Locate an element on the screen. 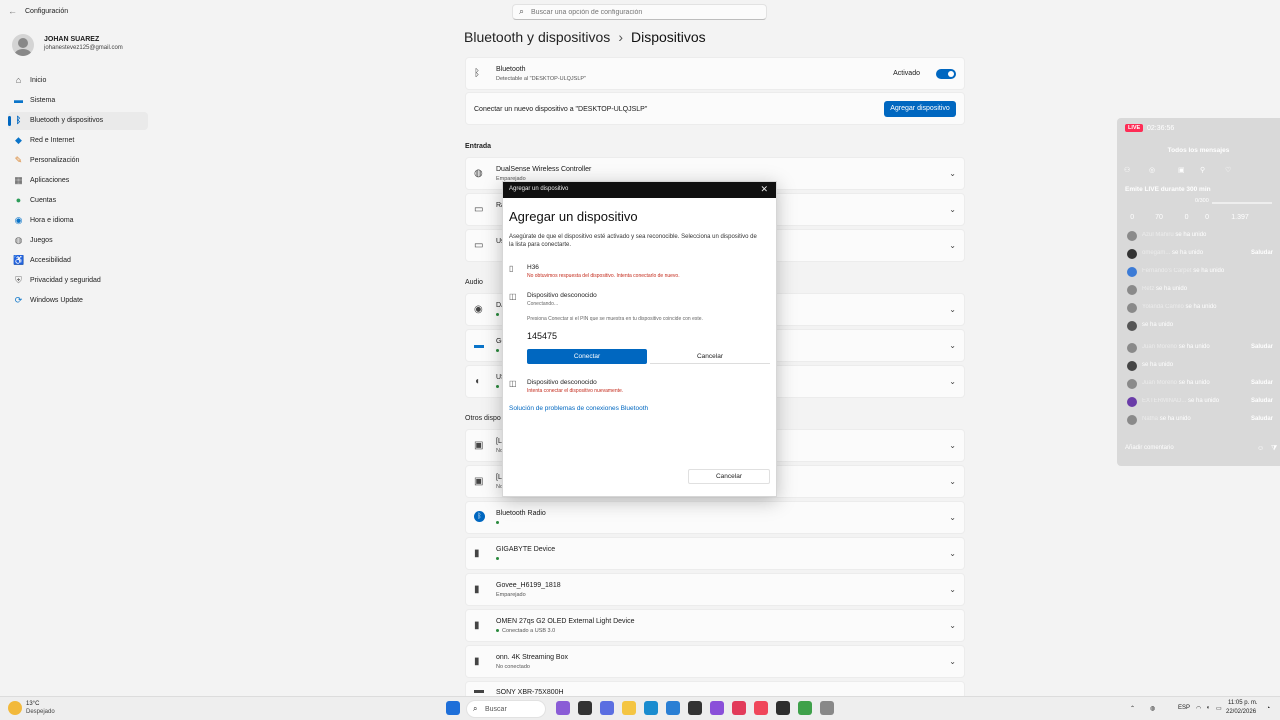  device-icon: ▮ is located at coordinates (477, 625).